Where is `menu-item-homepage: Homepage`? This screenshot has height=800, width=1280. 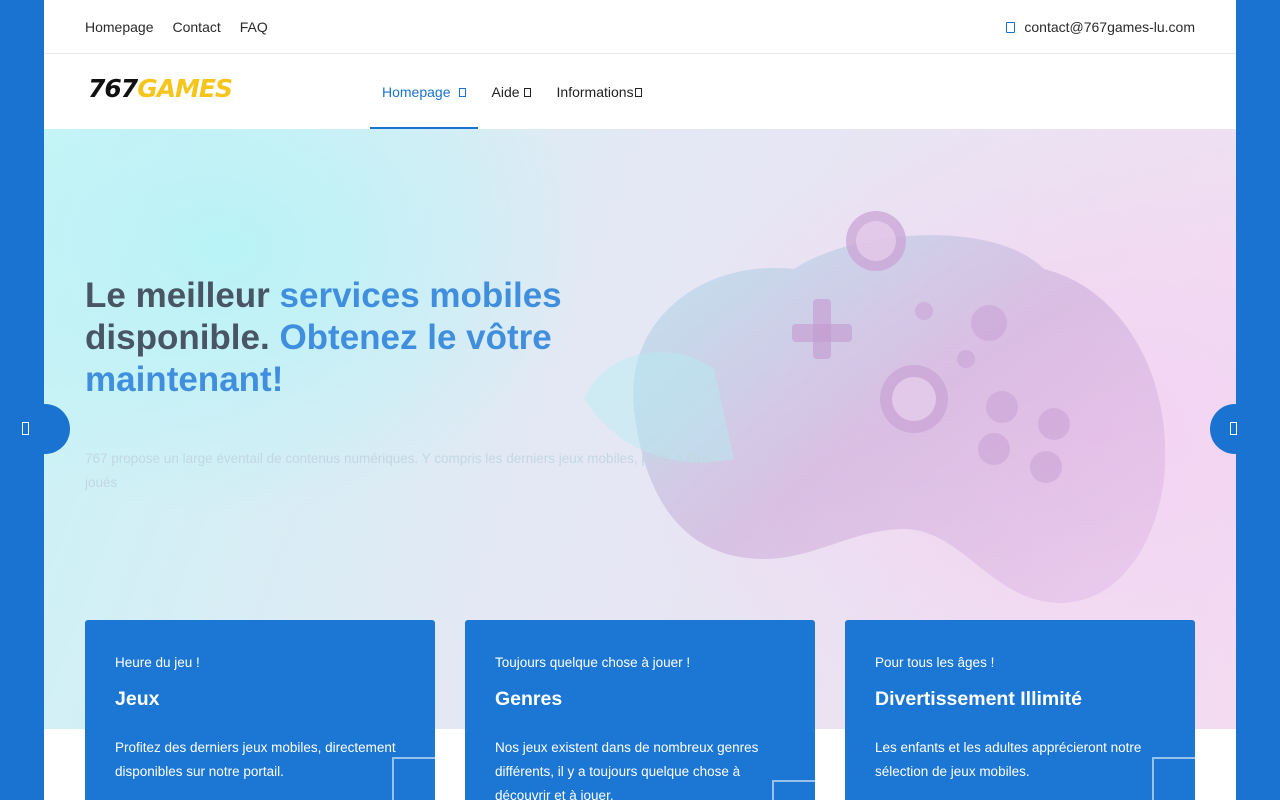 menu-item-homepage: Homepage is located at coordinates (424, 92).